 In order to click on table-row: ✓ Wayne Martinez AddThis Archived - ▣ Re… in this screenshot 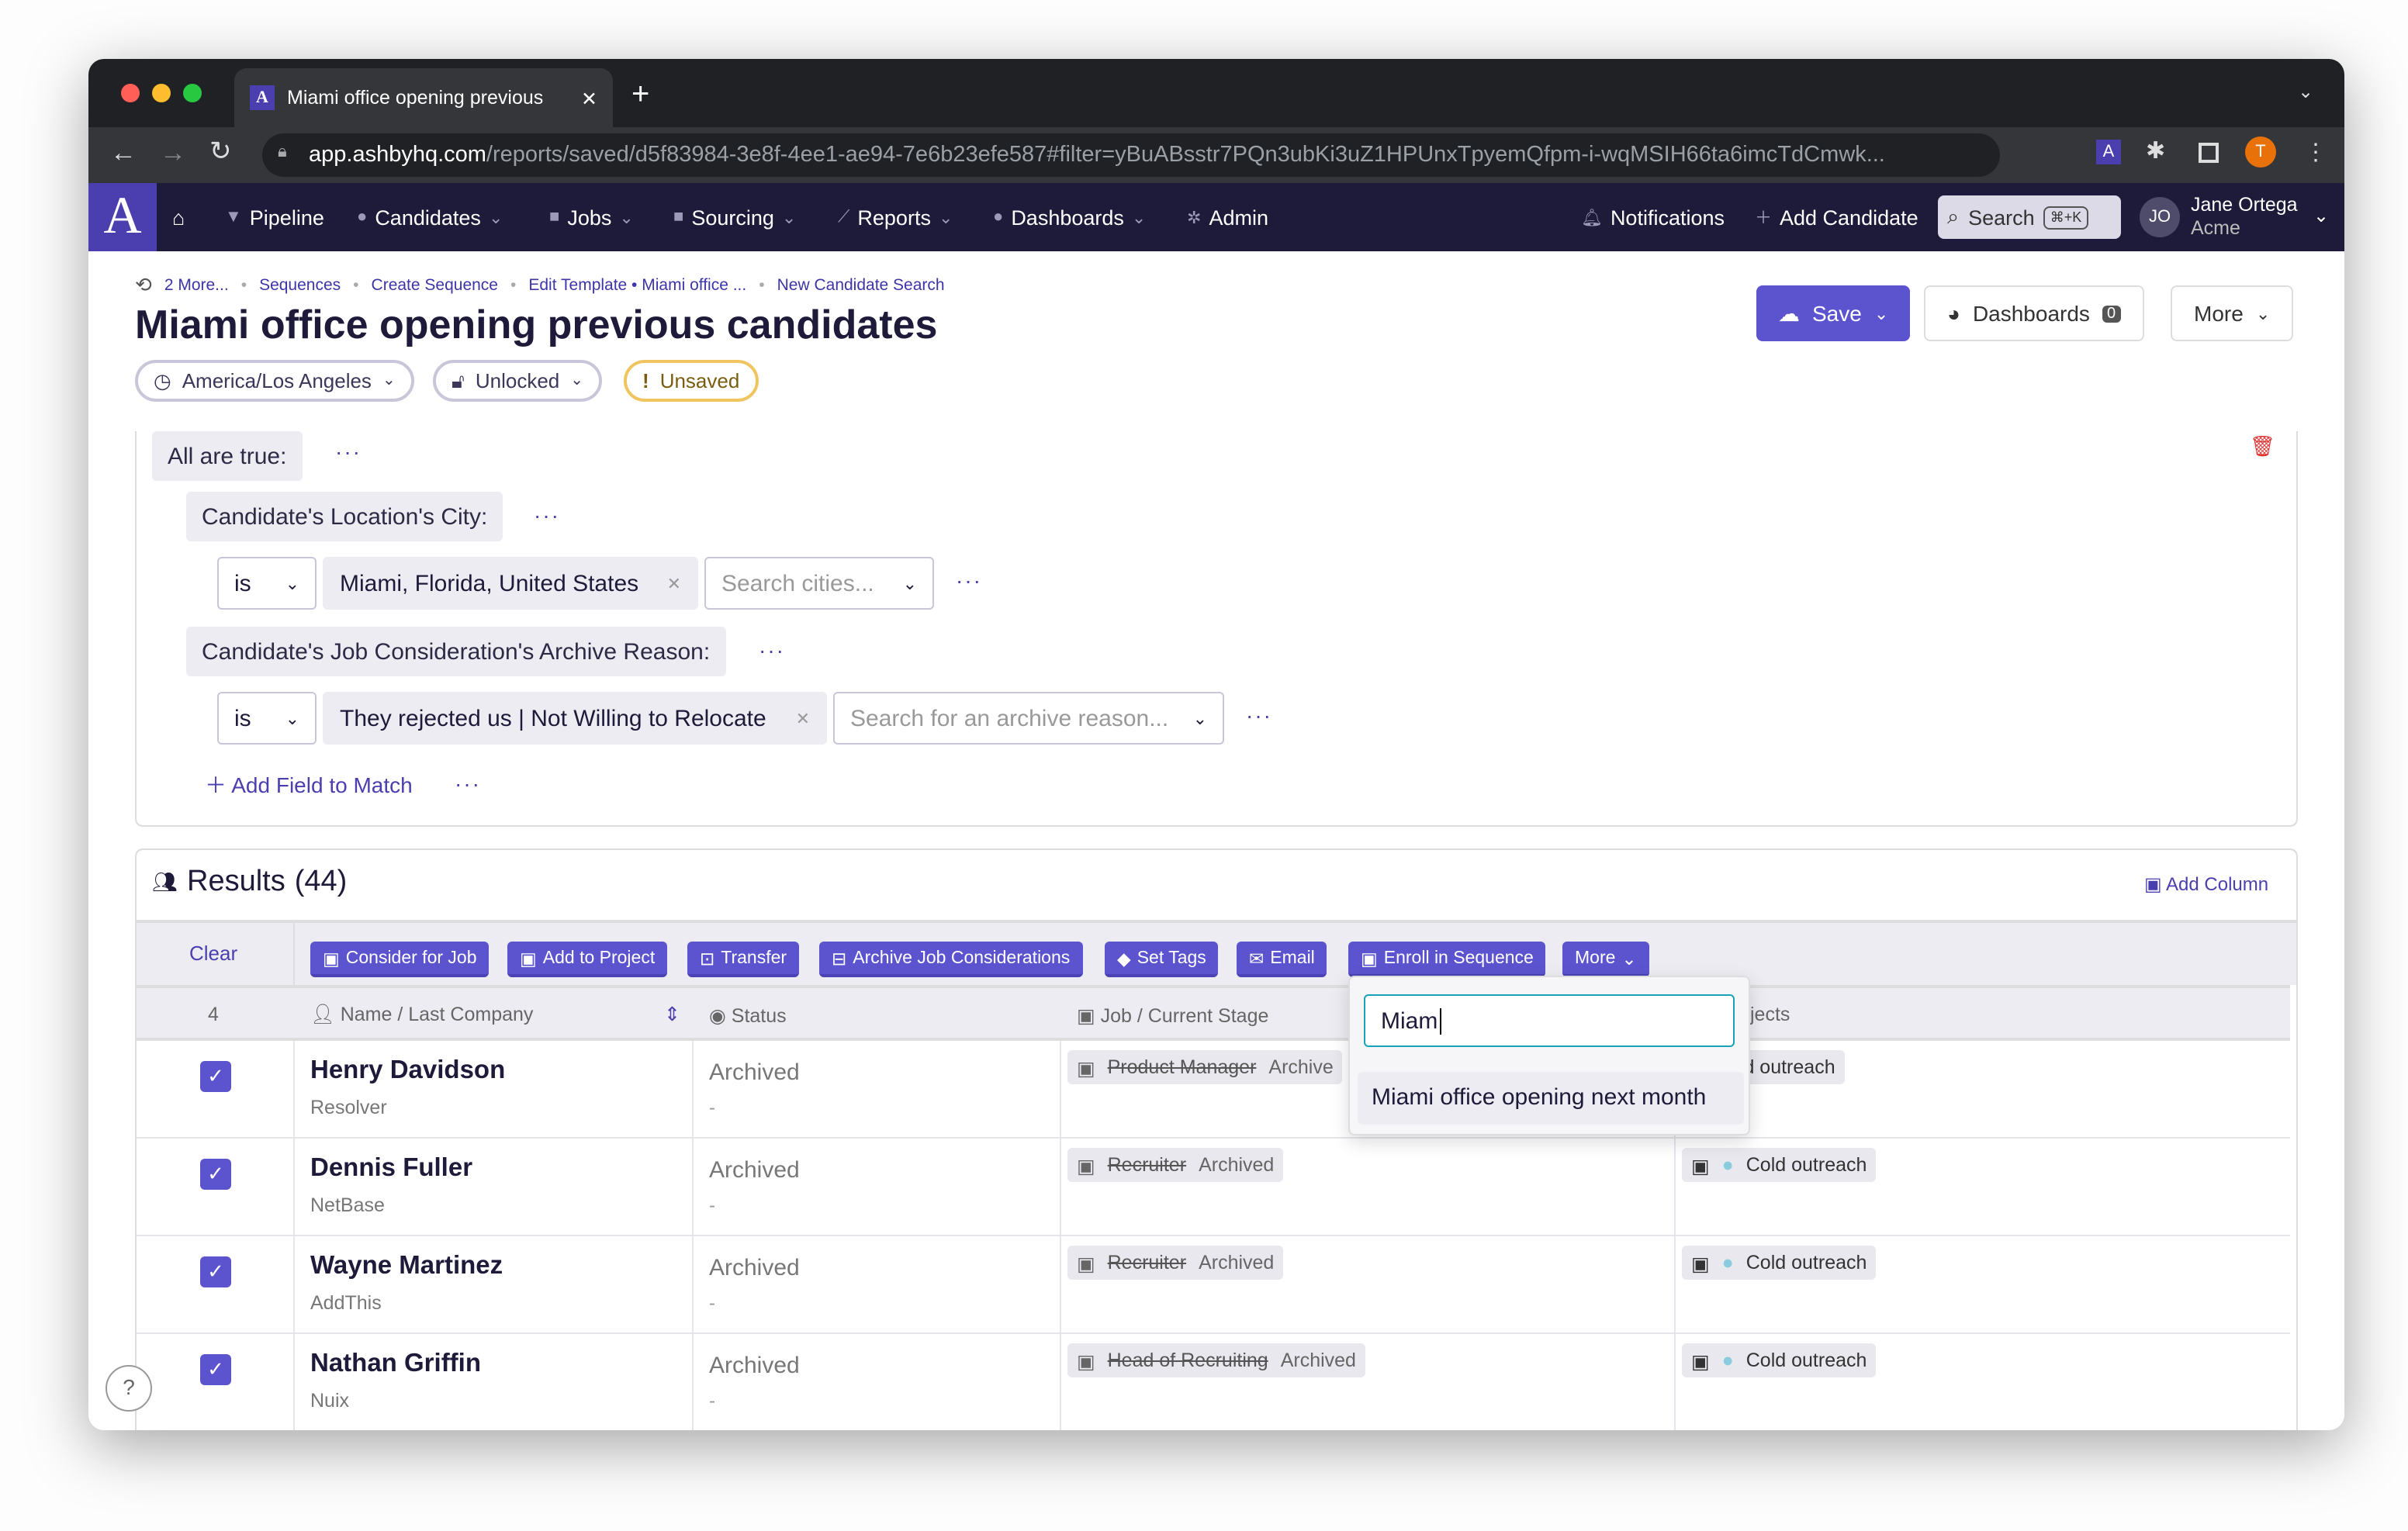, I will do `click(1213, 1285)`.